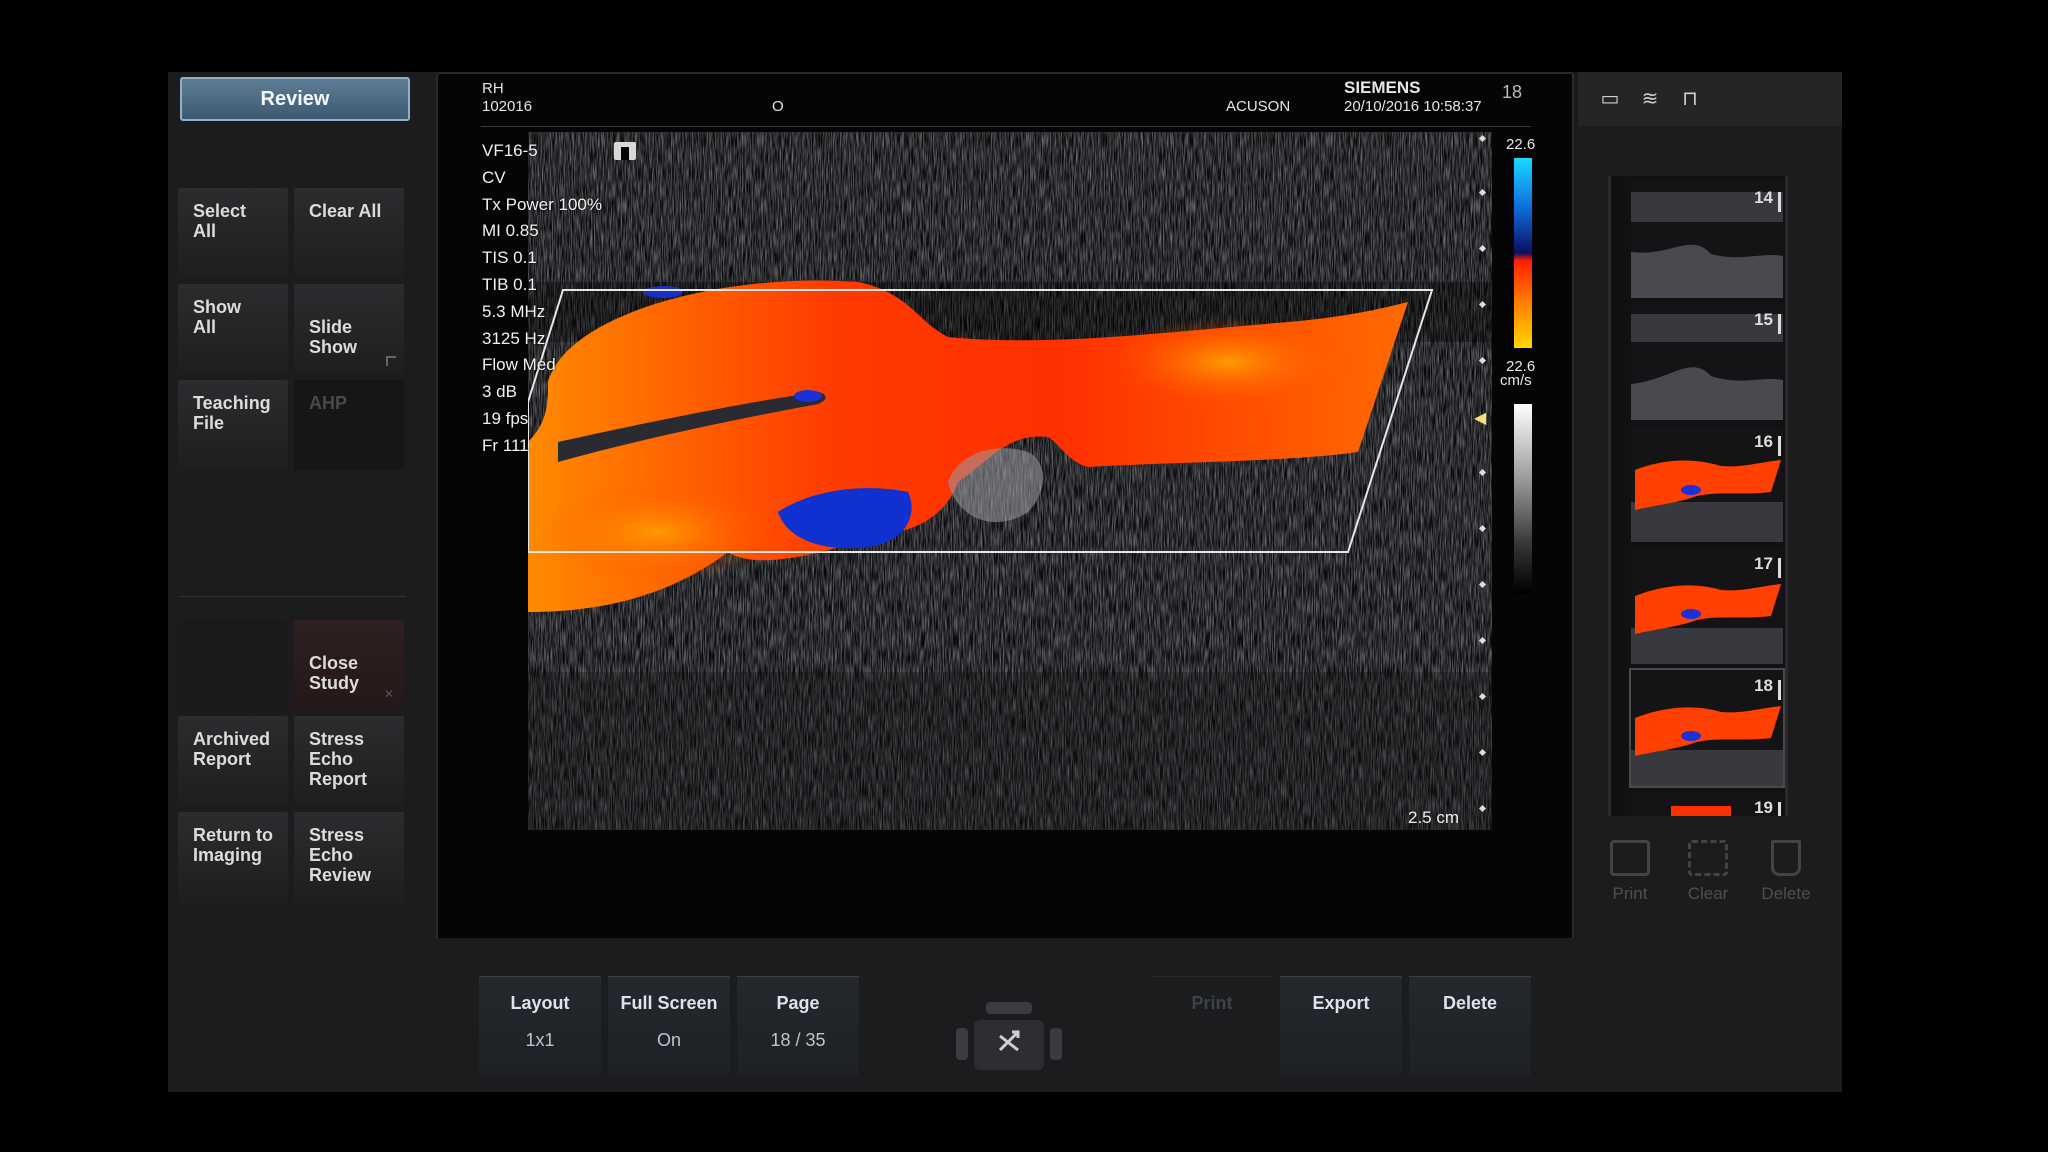  Describe the element at coordinates (388, 694) in the screenshot. I see `close-x-icon: ✕` at that location.